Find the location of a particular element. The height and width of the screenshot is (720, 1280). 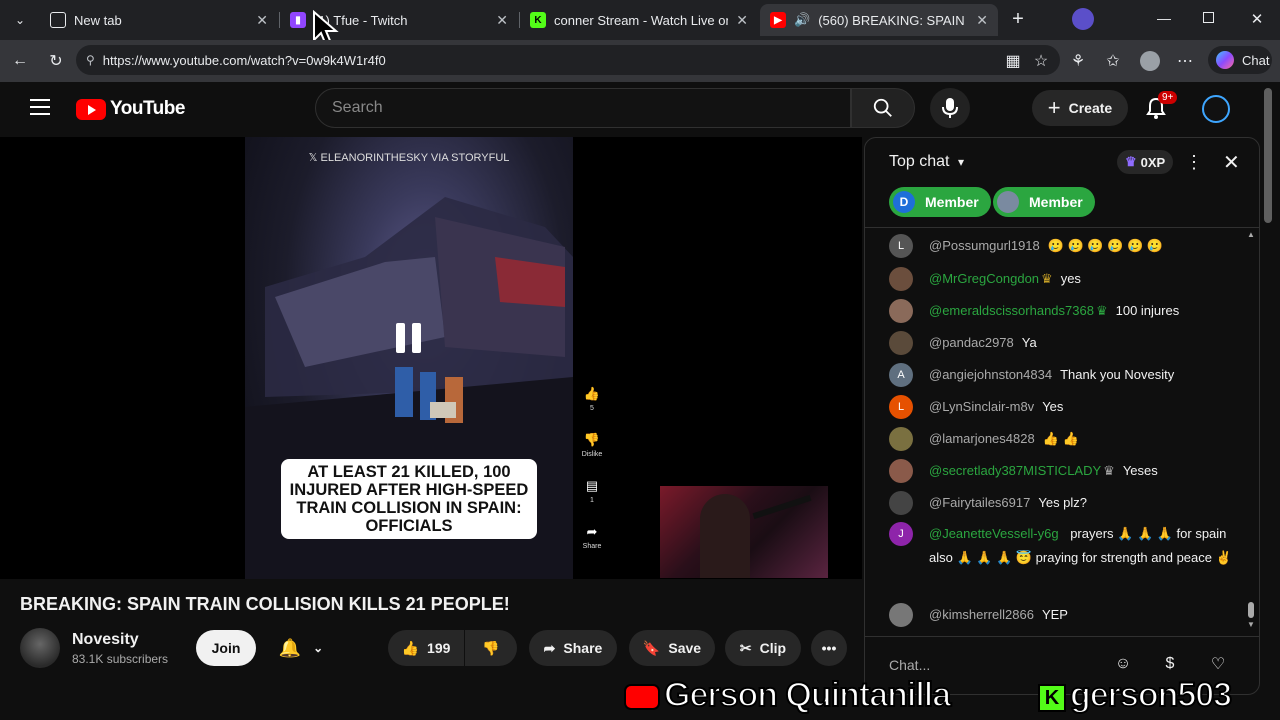

chat-message: L @LynSinclair-m8v Yes is located at coordinates (1063, 407).